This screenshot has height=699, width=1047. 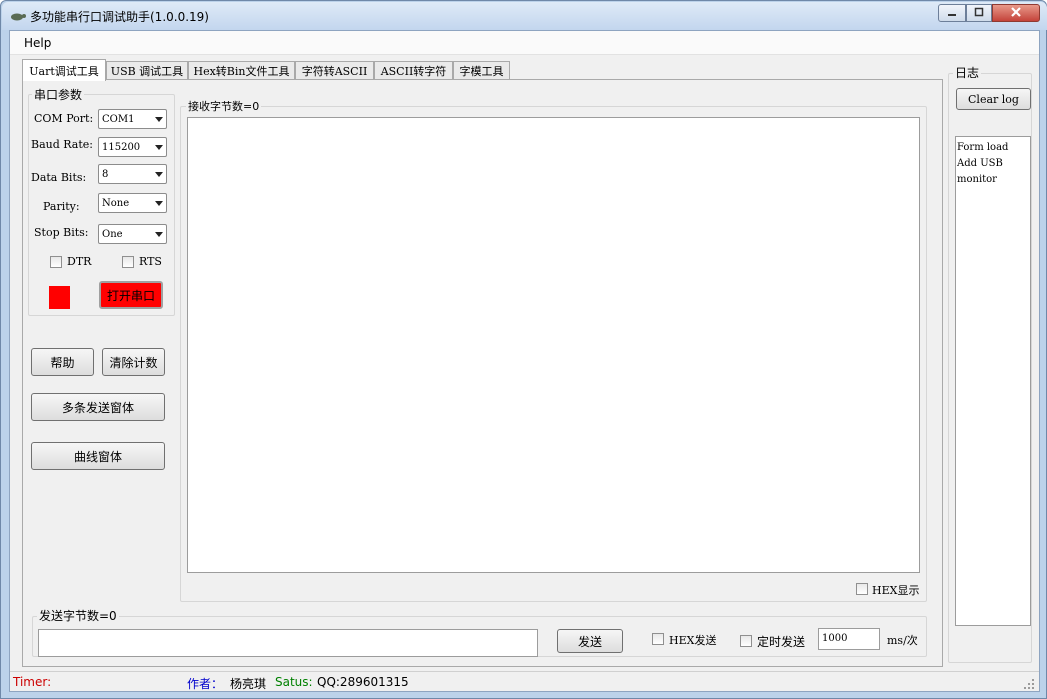 I want to click on minimize-button, so click(x=952, y=13).